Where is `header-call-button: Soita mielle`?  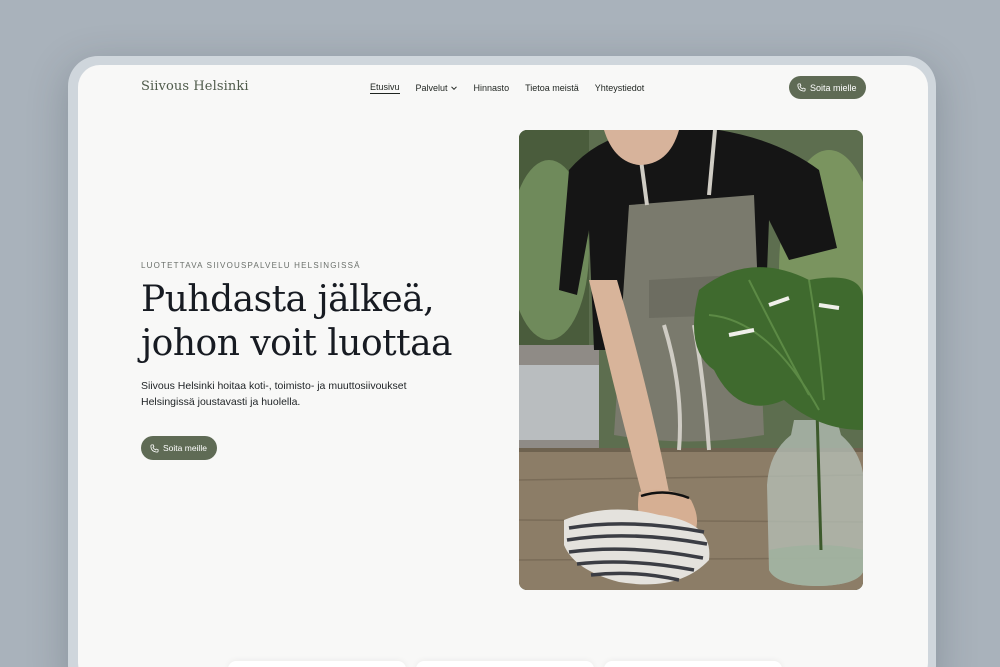 header-call-button: Soita mielle is located at coordinates (827, 87).